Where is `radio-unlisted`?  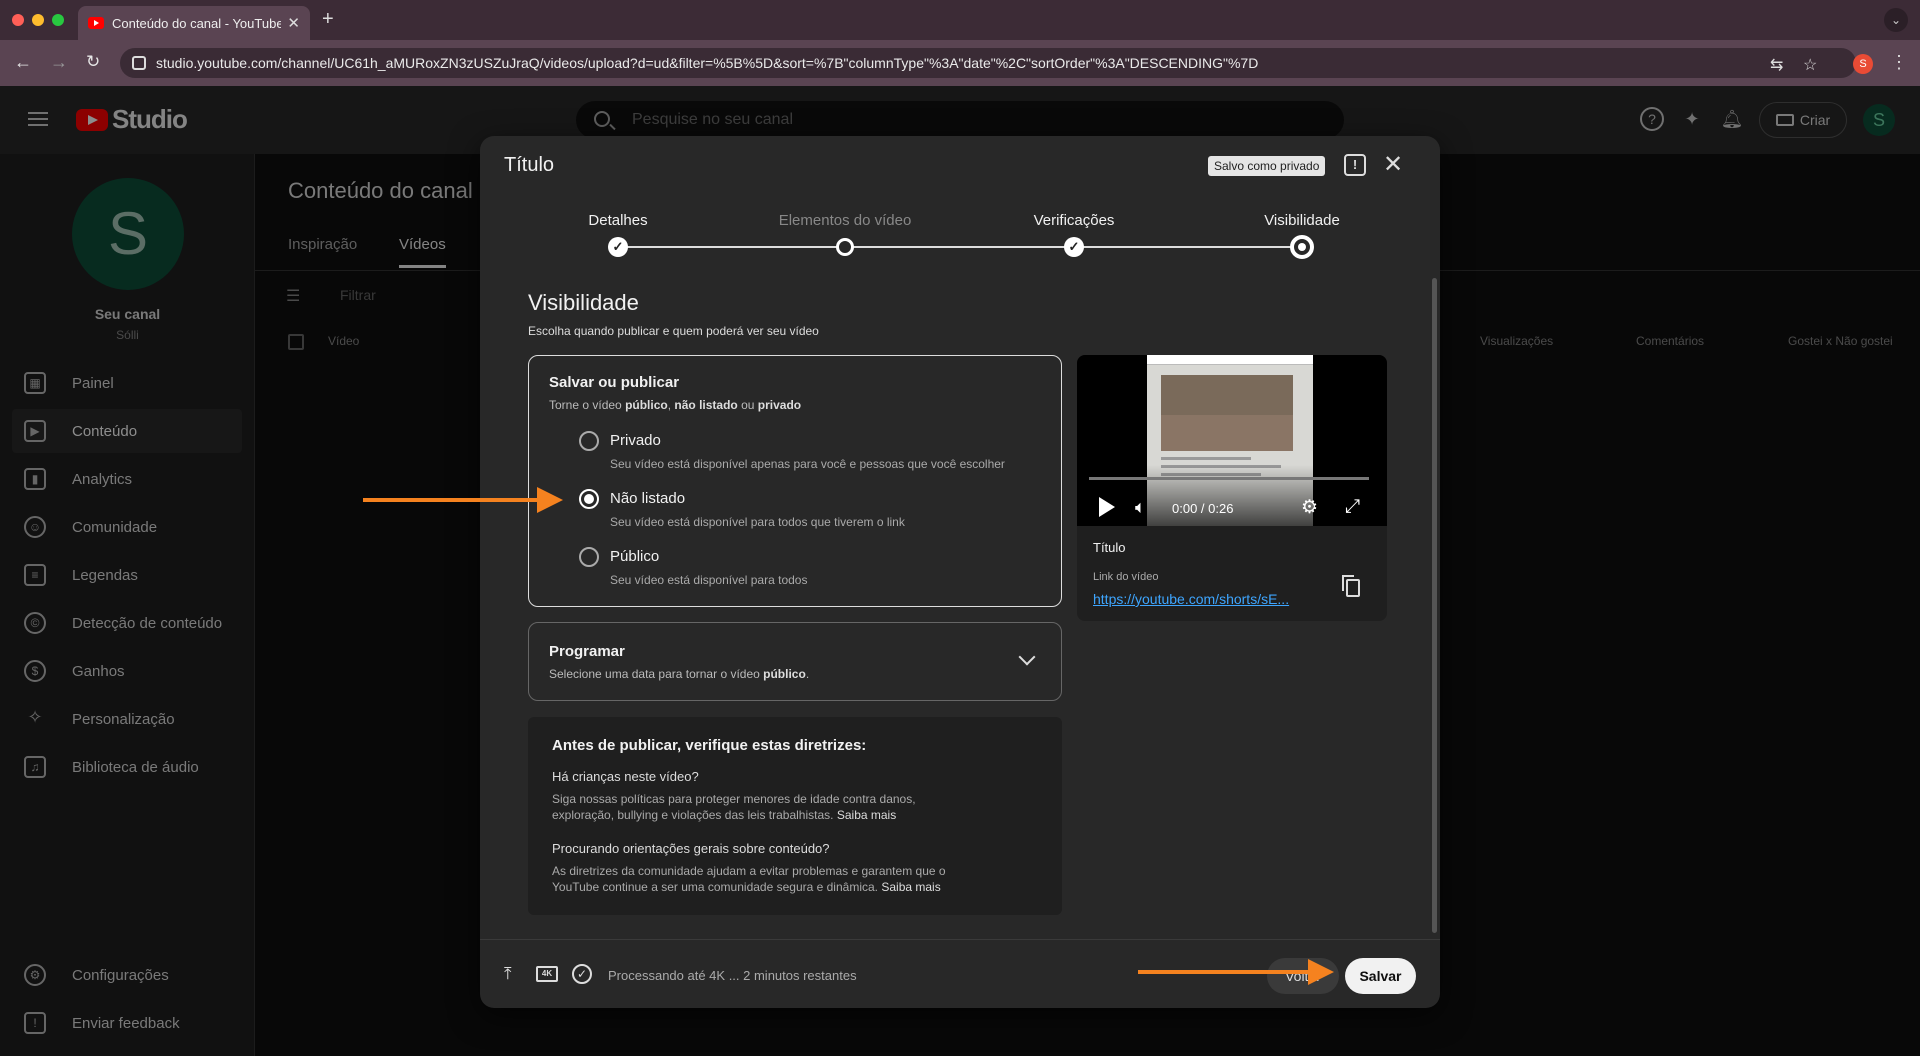 radio-unlisted is located at coordinates (589, 499).